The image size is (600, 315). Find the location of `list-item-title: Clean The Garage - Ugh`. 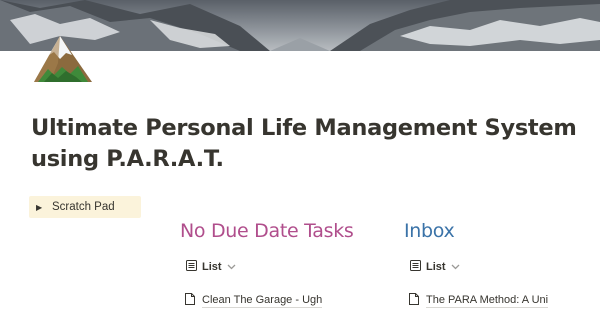

list-item-title: Clean The Garage - Ugh is located at coordinates (262, 300).